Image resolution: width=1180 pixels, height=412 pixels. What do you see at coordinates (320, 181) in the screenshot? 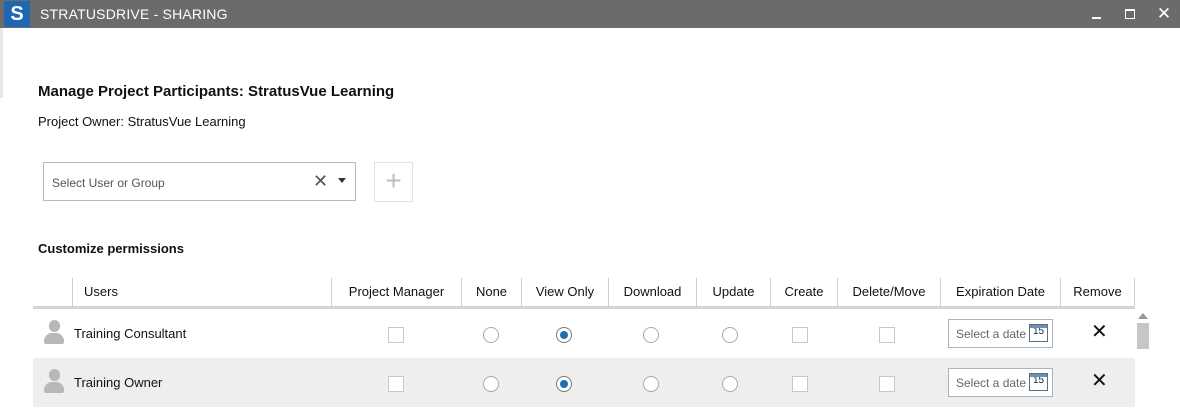
I see `clear-selection-icon: ✕` at bounding box center [320, 181].